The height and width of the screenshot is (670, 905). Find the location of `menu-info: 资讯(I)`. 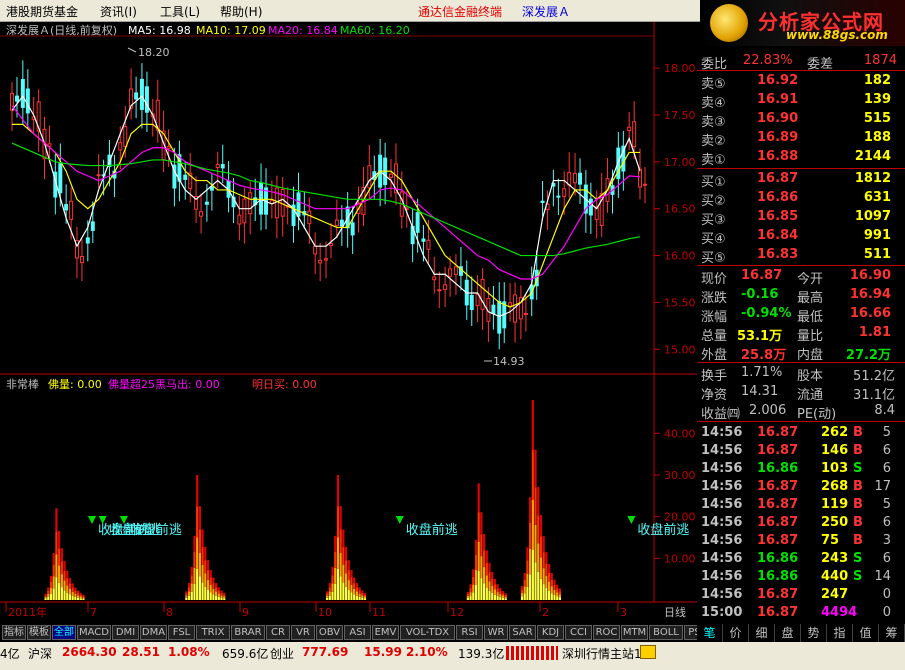

menu-info: 资讯(I) is located at coordinates (118, 11).